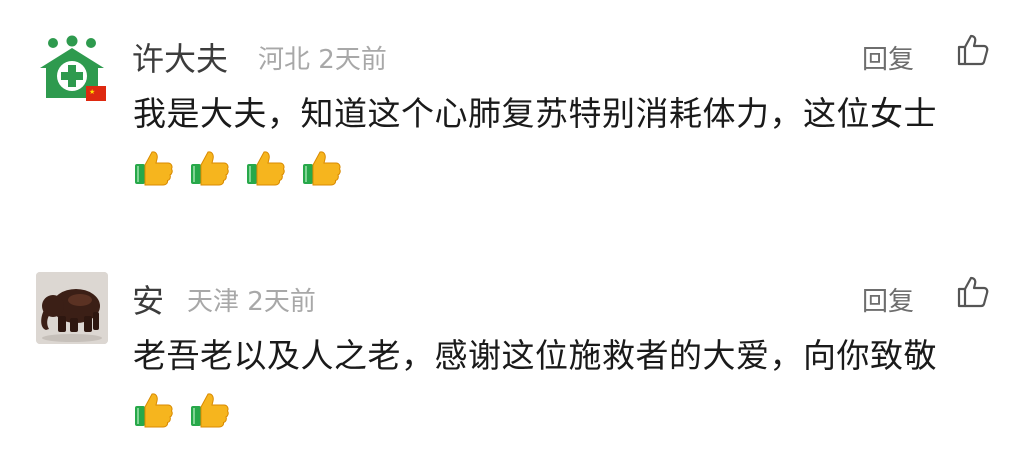  Describe the element at coordinates (148, 299) in the screenshot. I see `comment-author-name: 安` at that location.